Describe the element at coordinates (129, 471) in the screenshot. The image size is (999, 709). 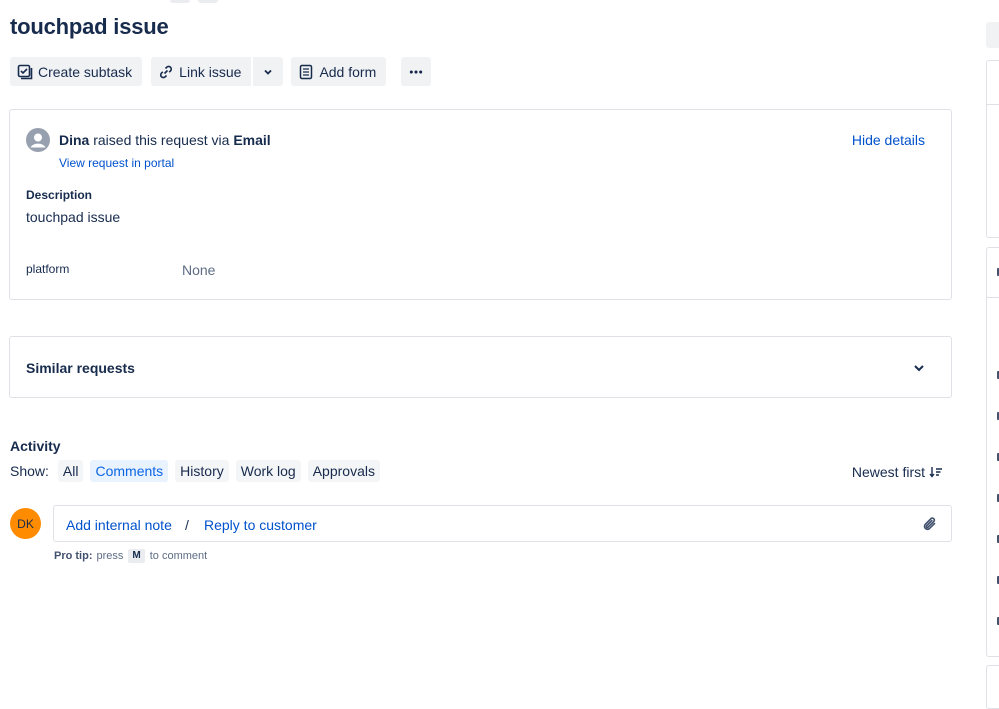
I see `filter-comments: Comments` at that location.